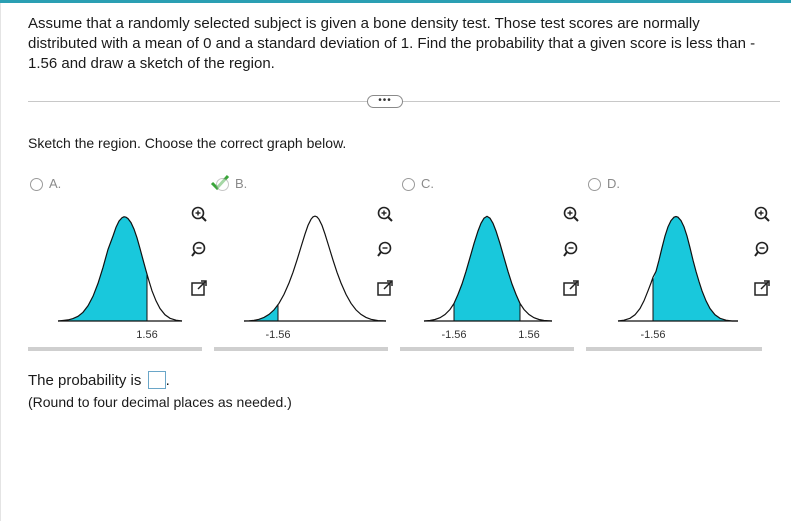 The height and width of the screenshot is (521, 791). I want to click on option-c-tick-label-left: -1.56, so click(453, 335).